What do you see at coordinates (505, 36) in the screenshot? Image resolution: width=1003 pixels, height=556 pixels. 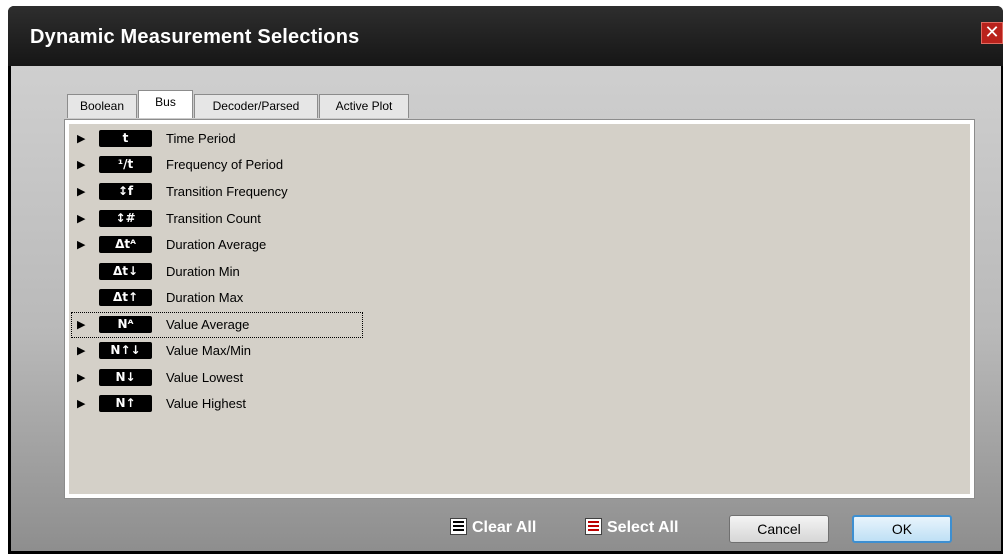 I see `title-bar: Dynamic Measurement Selections ✕` at bounding box center [505, 36].